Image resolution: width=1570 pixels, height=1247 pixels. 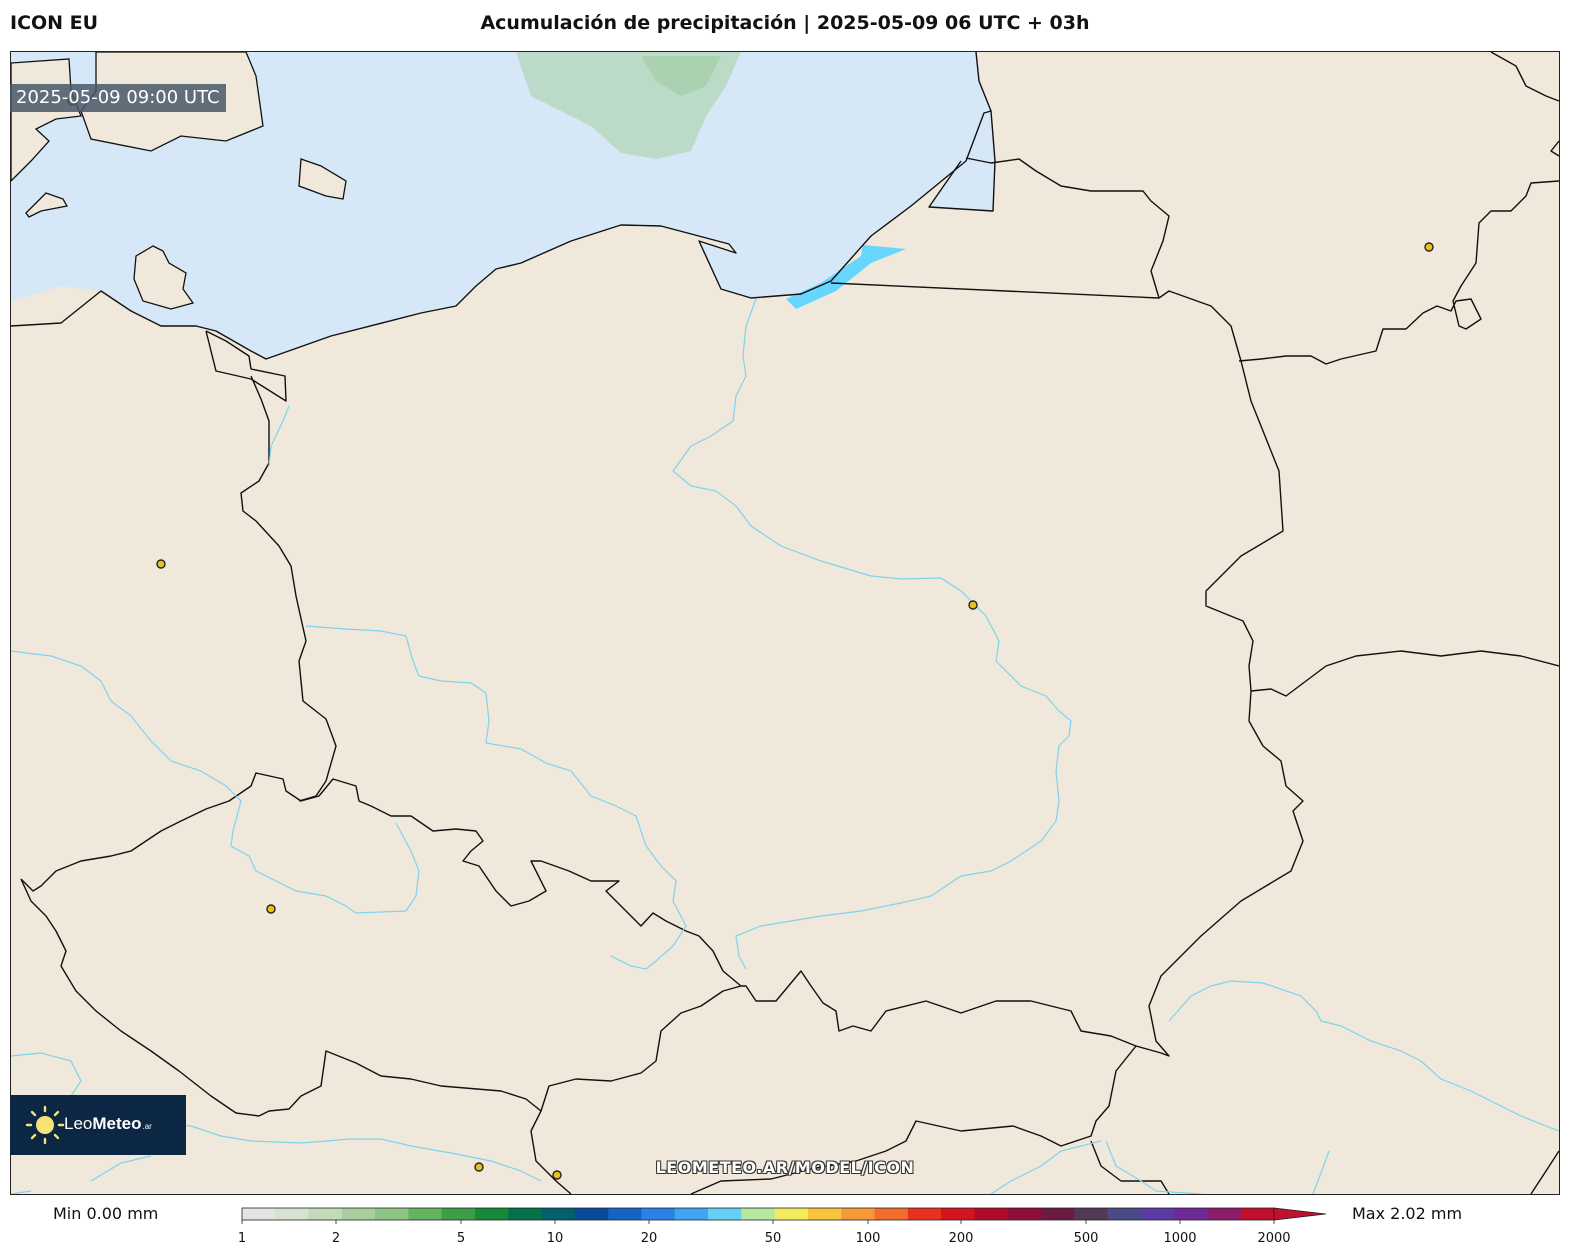 What do you see at coordinates (118, 98) in the screenshot?
I see `valid-time-label: 2025-05-09 09:00 UTC` at bounding box center [118, 98].